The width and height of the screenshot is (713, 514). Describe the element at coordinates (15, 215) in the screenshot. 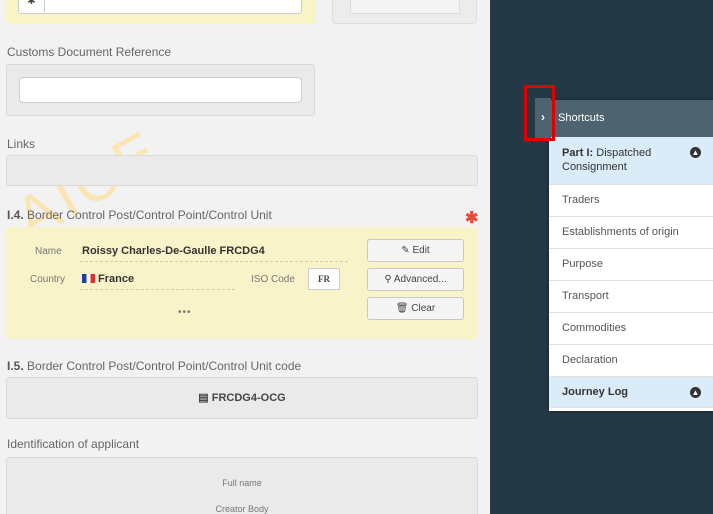

I see `bcp-section-number: I.4.` at that location.